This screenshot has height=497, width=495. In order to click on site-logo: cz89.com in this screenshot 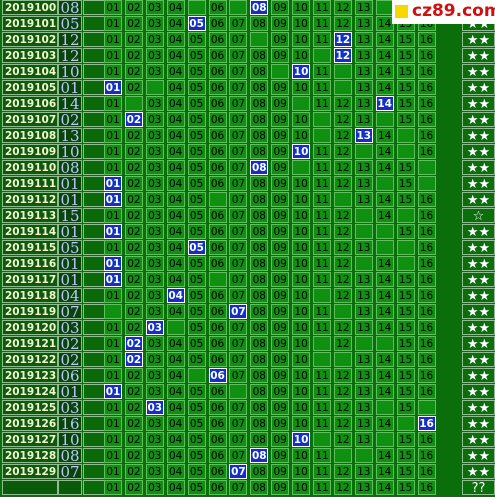, I will do `click(443, 12)`.